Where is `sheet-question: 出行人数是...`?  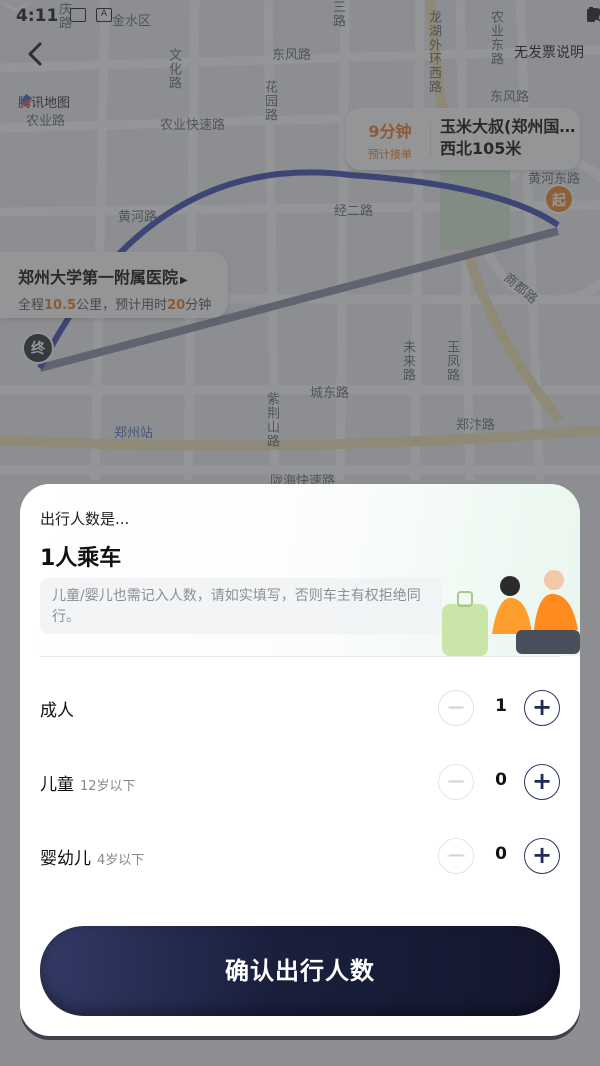
sheet-question: 出行人数是... is located at coordinates (85, 519).